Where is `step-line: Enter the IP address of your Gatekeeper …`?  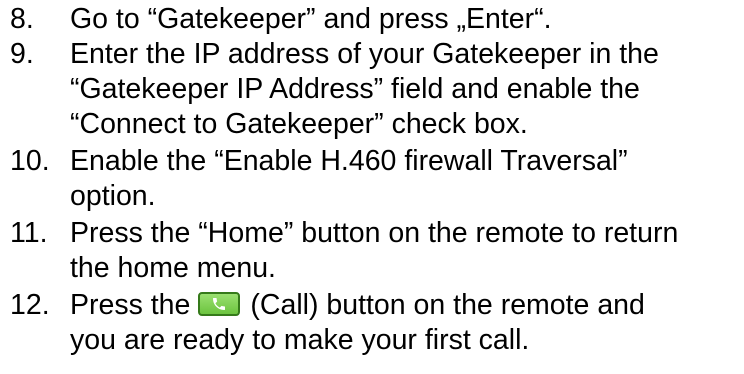
step-line: Enter the IP address of your Gatekeeper … is located at coordinates (364, 54).